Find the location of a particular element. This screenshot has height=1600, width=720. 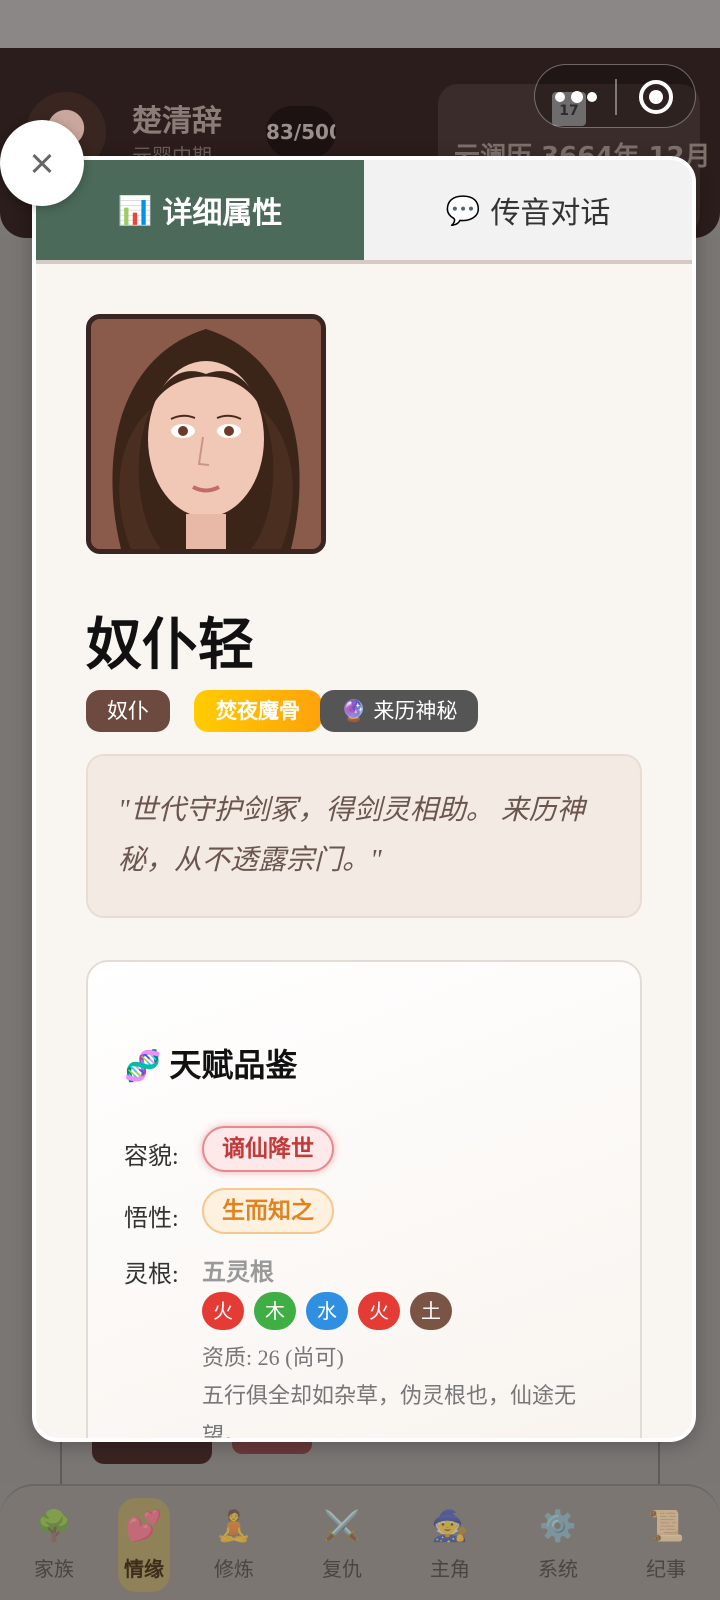

nav-item-chronicle: 📜 纪事 is located at coordinates (666, 1545).